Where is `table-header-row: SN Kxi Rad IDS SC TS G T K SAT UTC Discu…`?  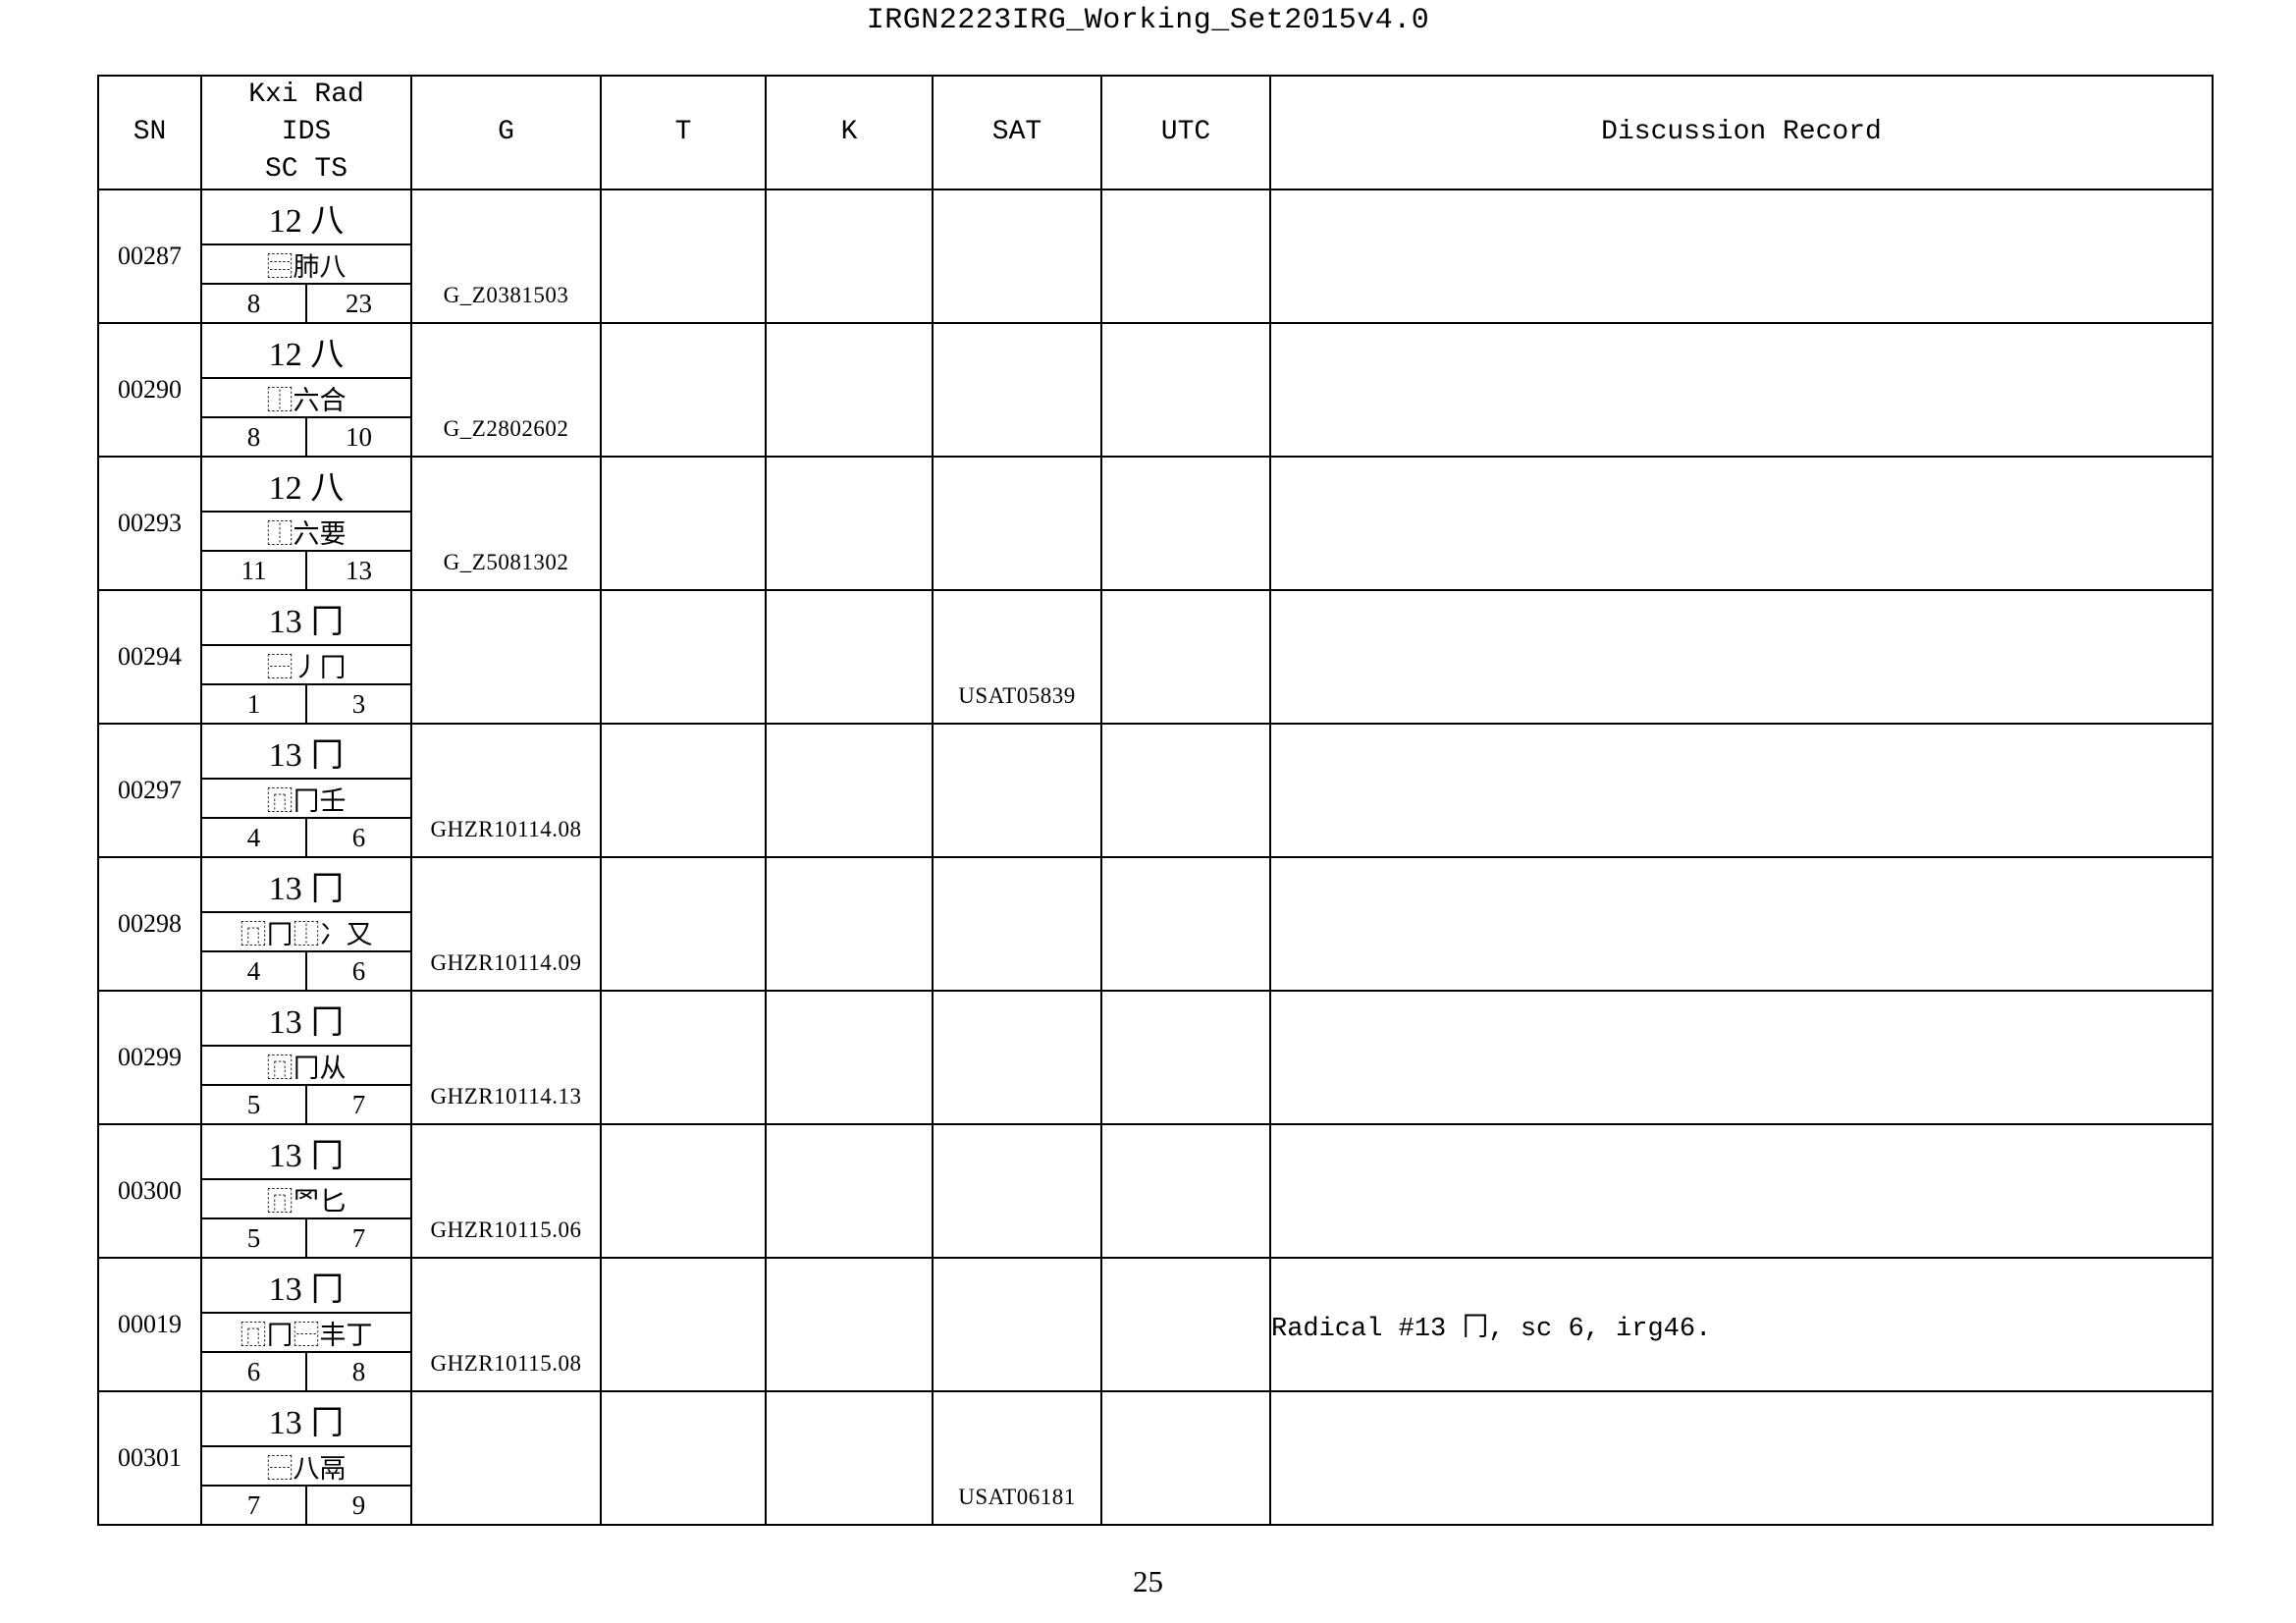 table-header-row: SN Kxi Rad IDS SC TS G T K SAT UTC Discu… is located at coordinates (1155, 132).